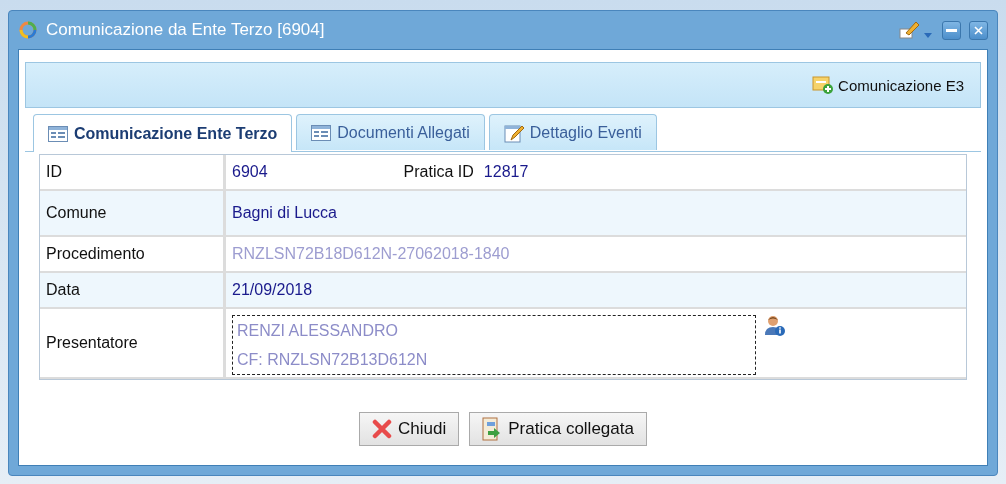 The width and height of the screenshot is (1006, 484). Describe the element at coordinates (272, 290) in the screenshot. I see `field-value: 21/09/2018` at that location.